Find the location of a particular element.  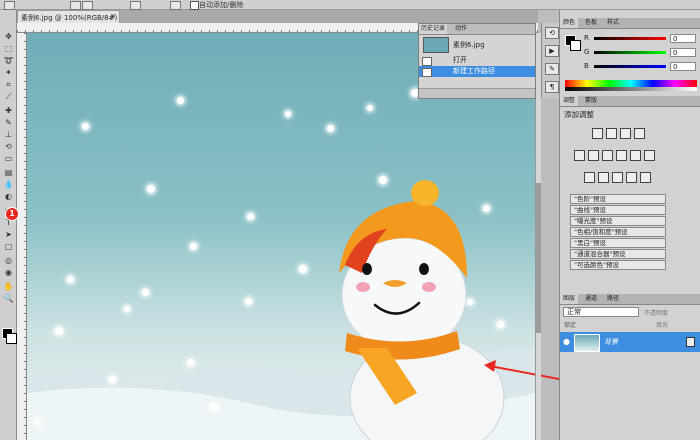

preset-channel-mixer: "通道混合器"预设 is located at coordinates (618, 254).